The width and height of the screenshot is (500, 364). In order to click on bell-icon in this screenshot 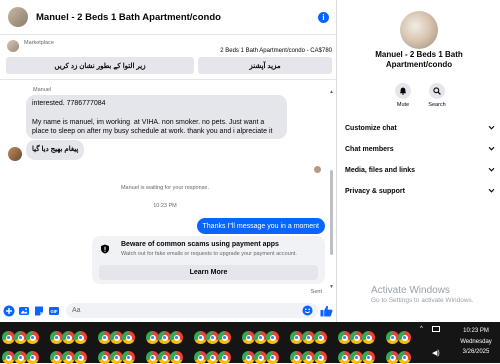, I will do `click(403, 91)`.